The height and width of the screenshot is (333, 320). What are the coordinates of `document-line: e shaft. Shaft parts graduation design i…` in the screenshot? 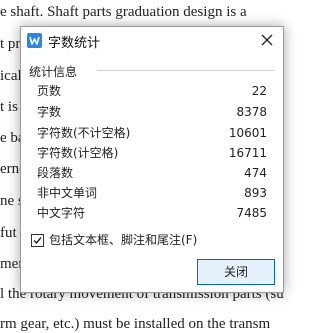 It's located at (123, 12).